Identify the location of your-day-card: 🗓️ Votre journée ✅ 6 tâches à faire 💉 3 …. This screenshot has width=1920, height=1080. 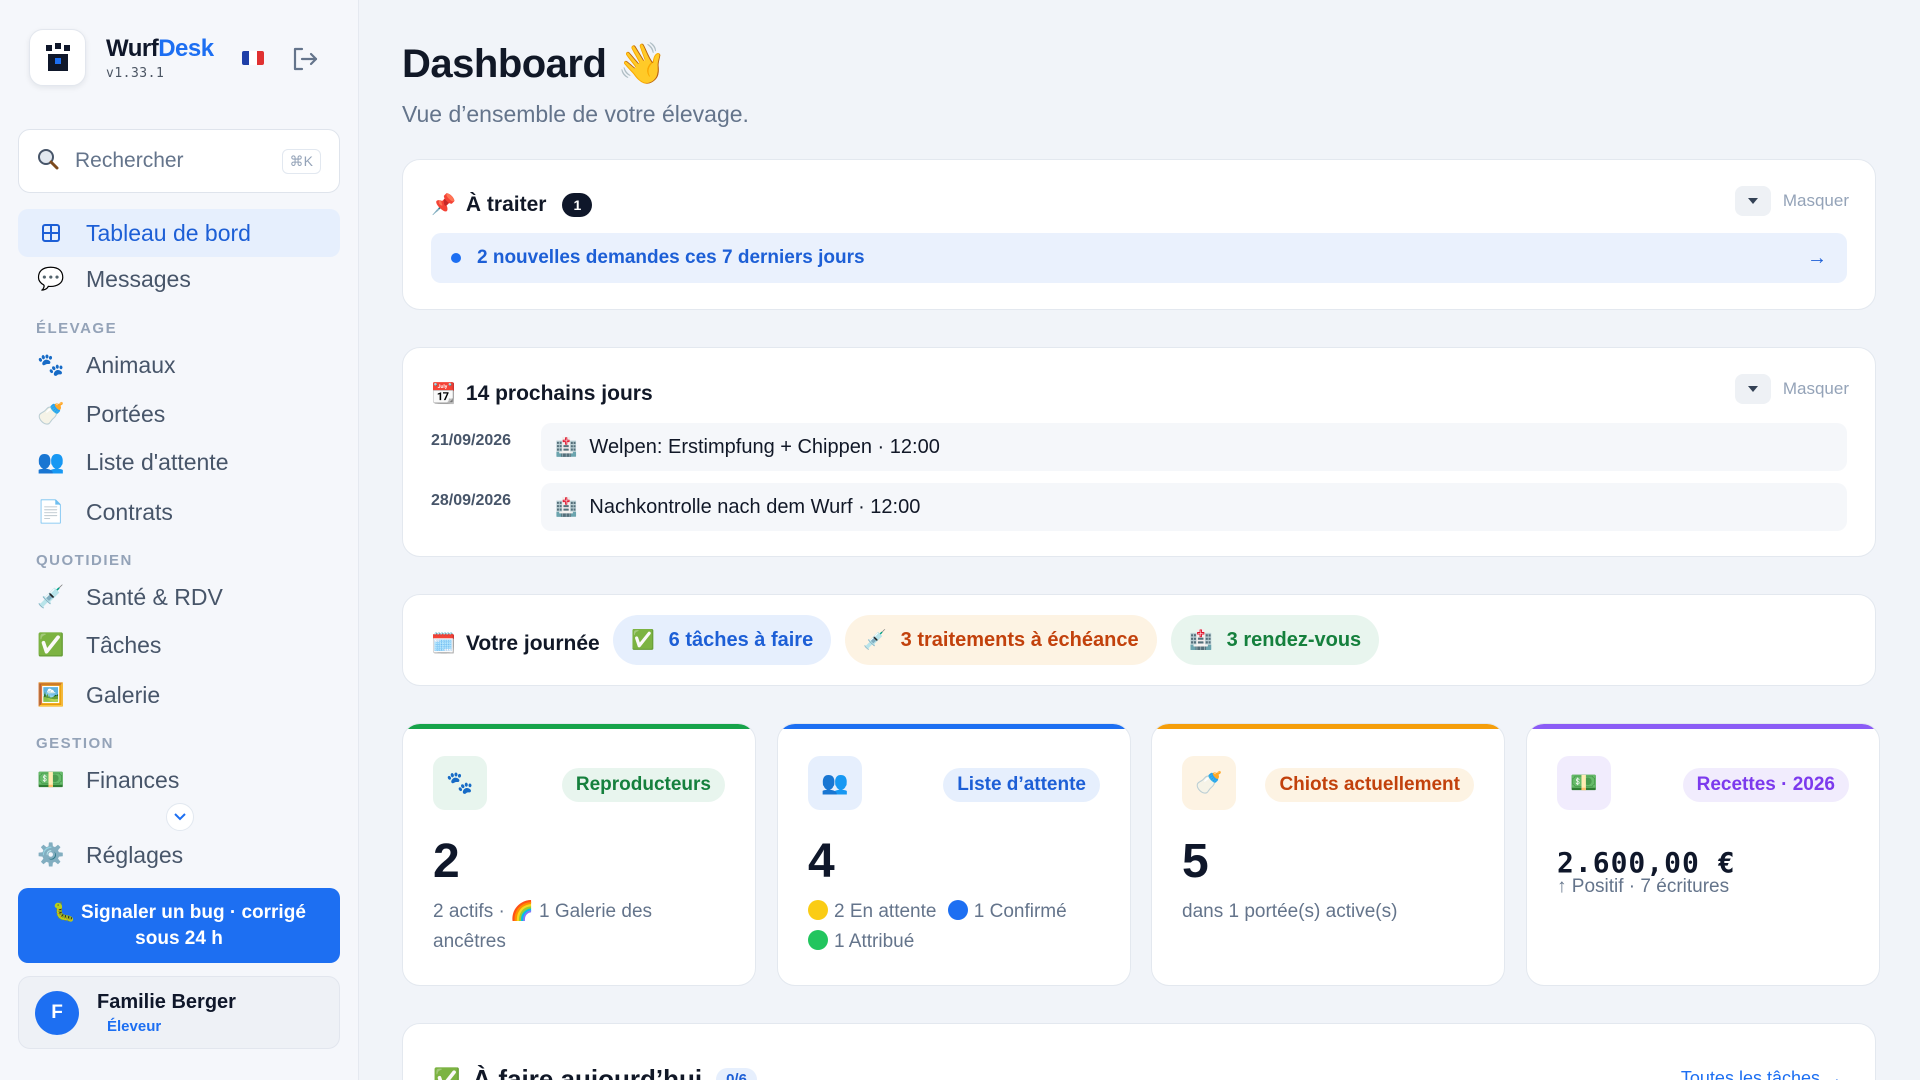
(1139, 640).